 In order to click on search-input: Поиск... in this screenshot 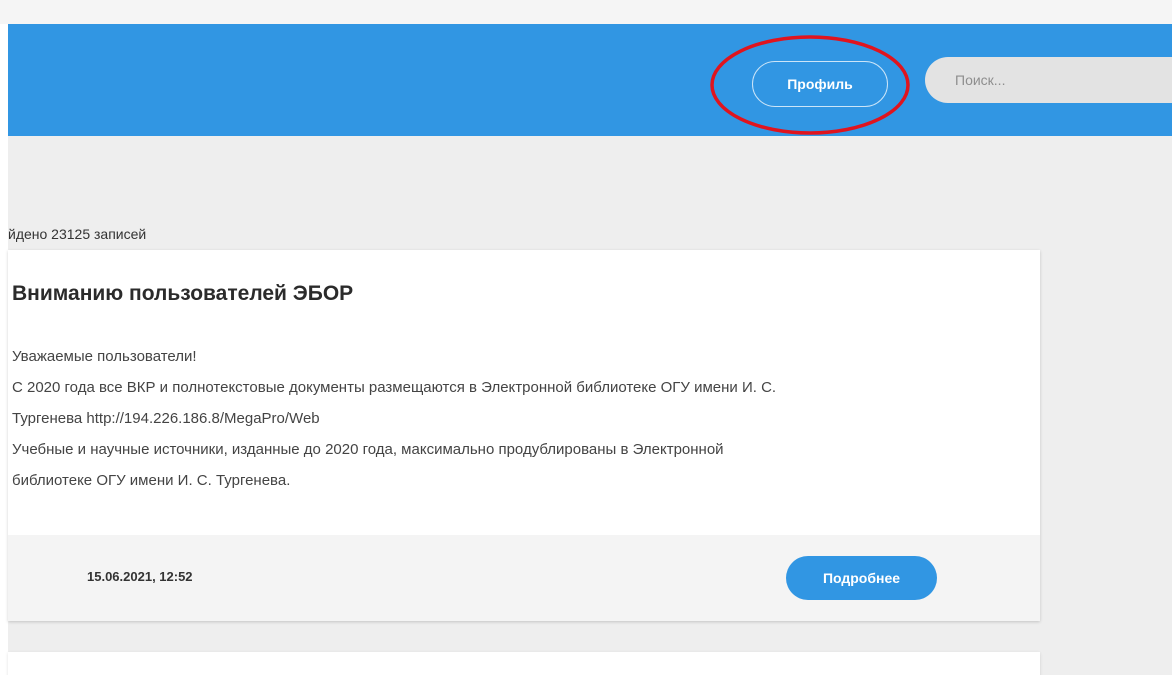, I will do `click(1048, 80)`.